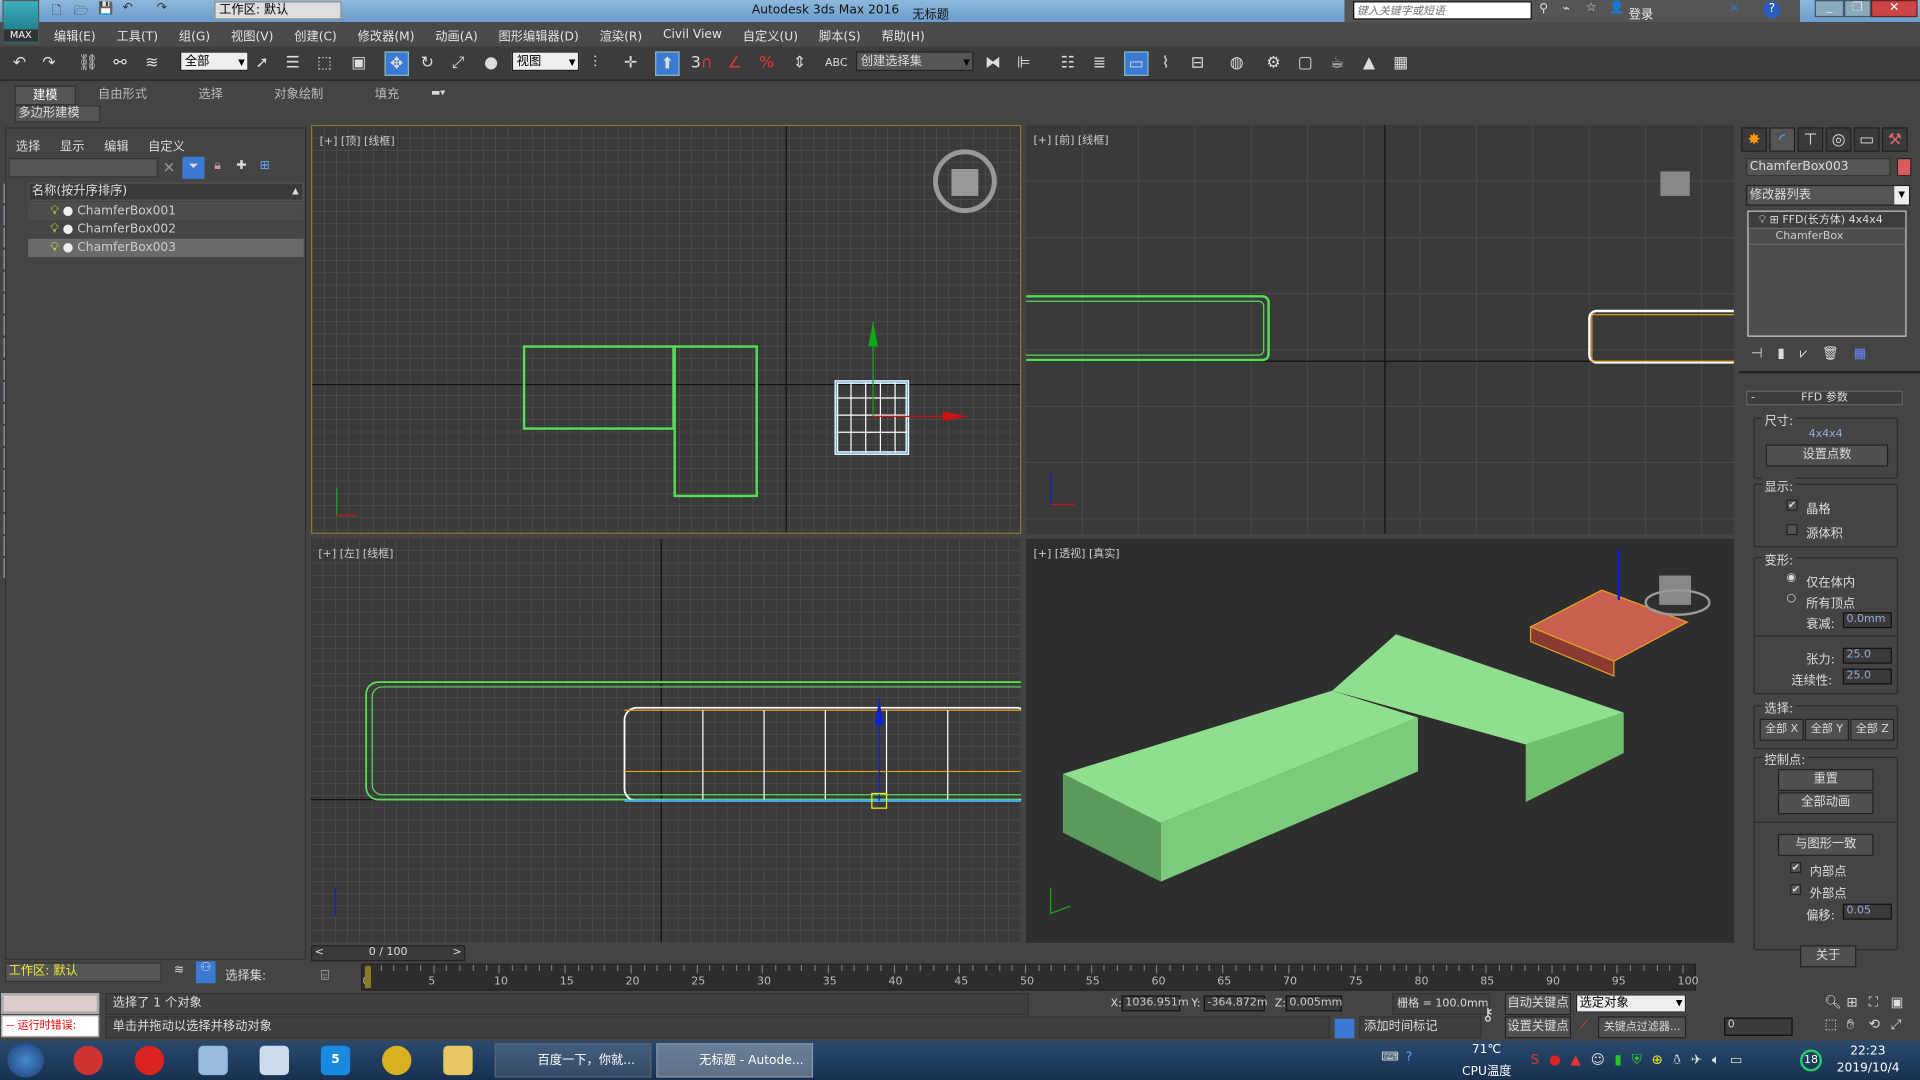 The width and height of the screenshot is (1920, 1080). What do you see at coordinates (692, 34) in the screenshot?
I see `menu-item: Civil View` at bounding box center [692, 34].